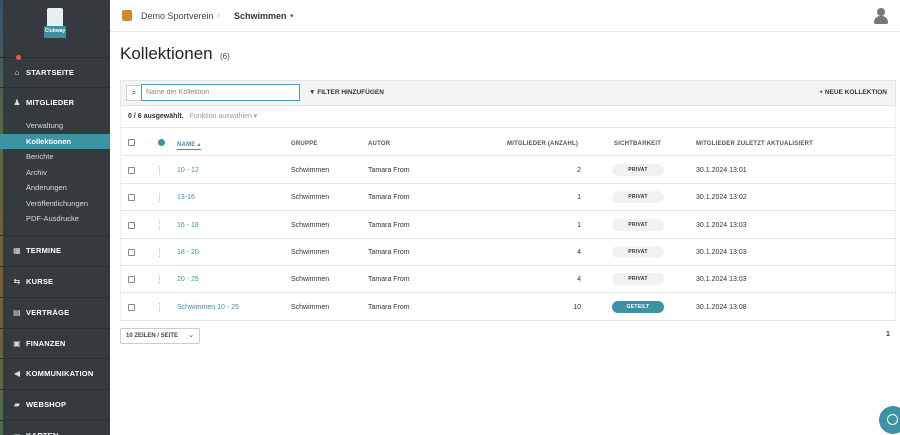 The height and width of the screenshot is (435, 900). I want to click on nav-kommunikation: ◀ KOMMUNIKATION, so click(55, 373).